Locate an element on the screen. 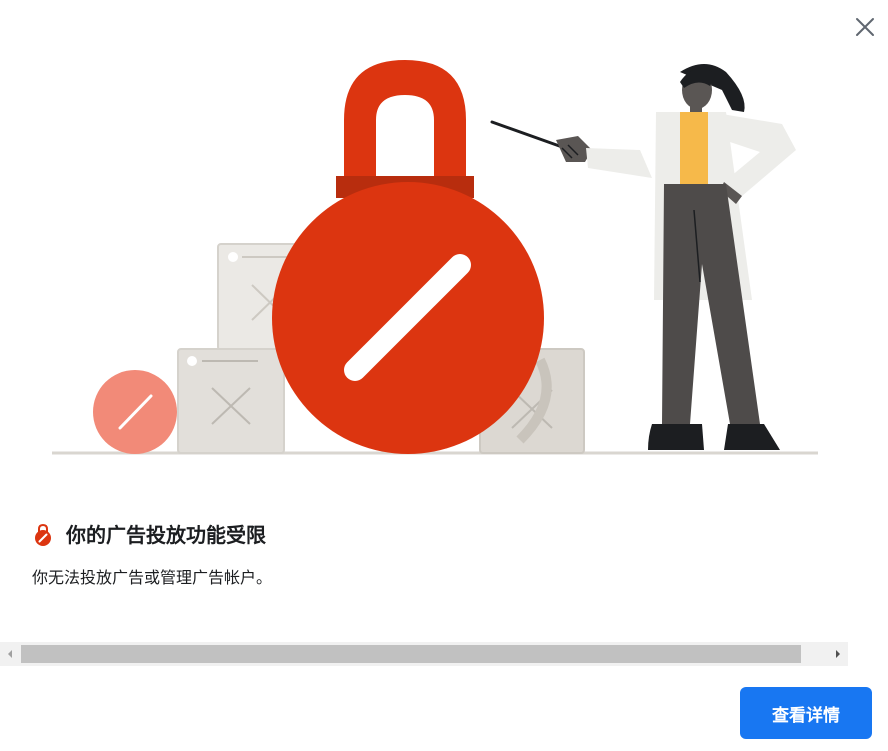  scroll-right-button is located at coordinates (838, 654).